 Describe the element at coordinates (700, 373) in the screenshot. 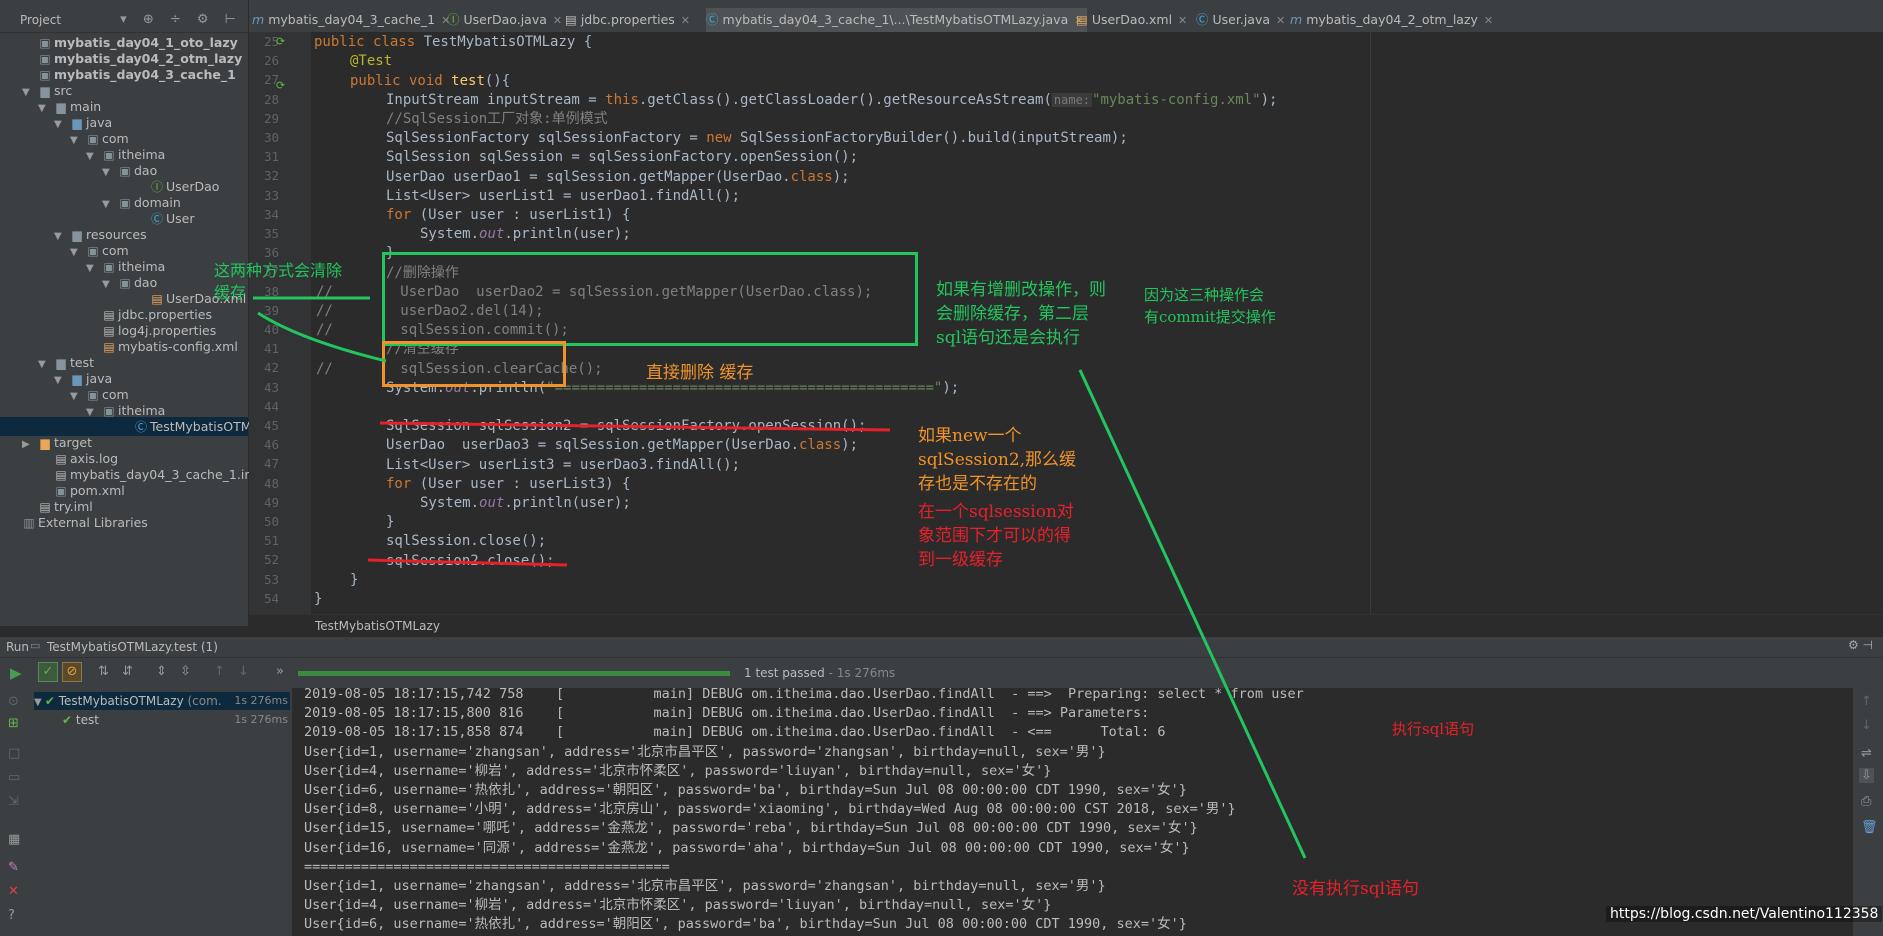

I see `annotation-direct-clear: 直接删除 缓存` at that location.